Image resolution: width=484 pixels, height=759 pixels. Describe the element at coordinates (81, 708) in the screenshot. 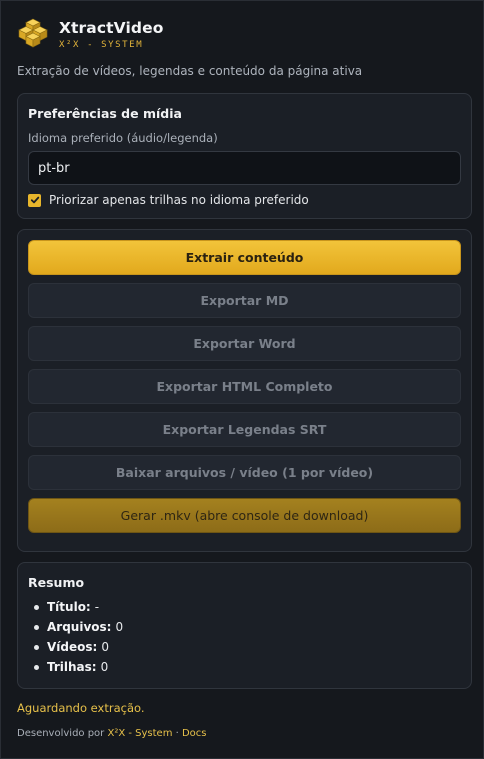

I see `status-message: Aguardando extração.` at that location.